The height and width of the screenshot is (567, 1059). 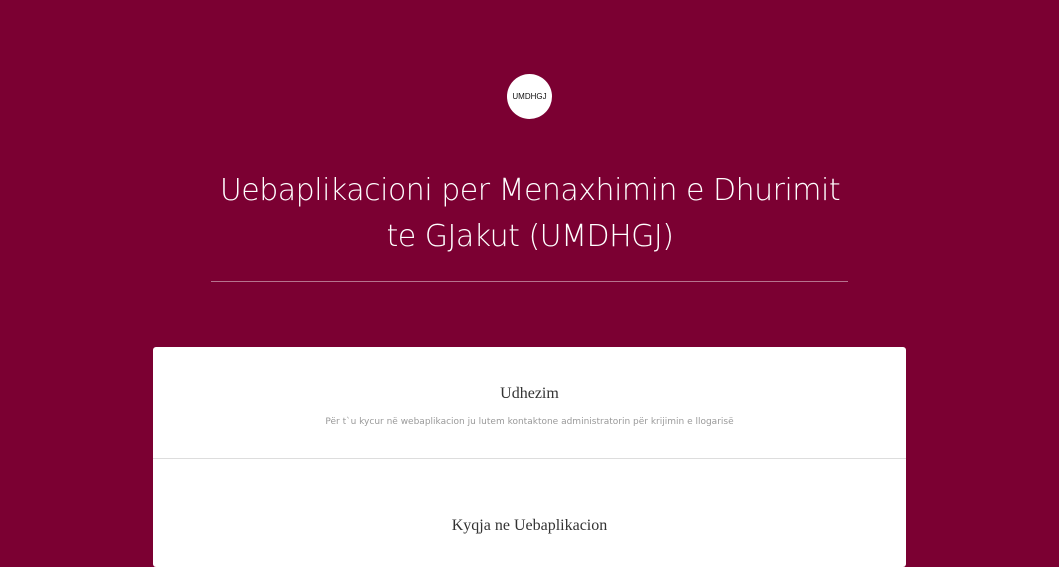 What do you see at coordinates (529, 393) in the screenshot?
I see `instructions-heading: Udhezim` at bounding box center [529, 393].